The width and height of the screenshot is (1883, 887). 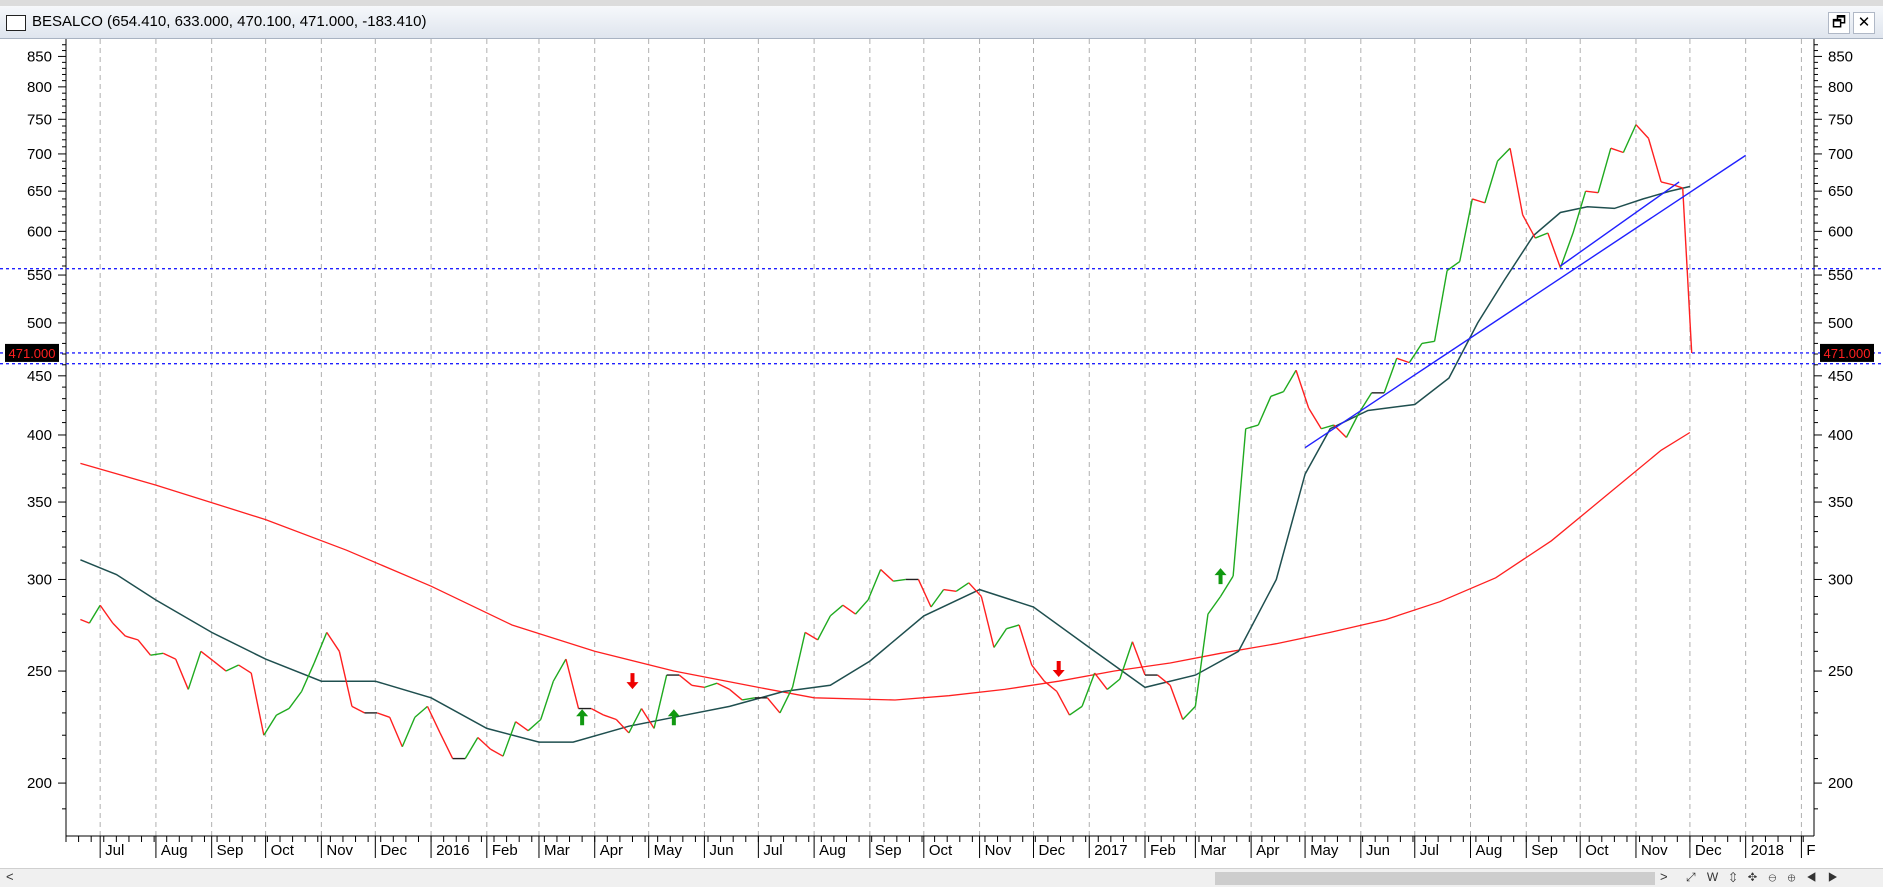 I want to click on y-tick-label-right: 300, so click(x=1840, y=579).